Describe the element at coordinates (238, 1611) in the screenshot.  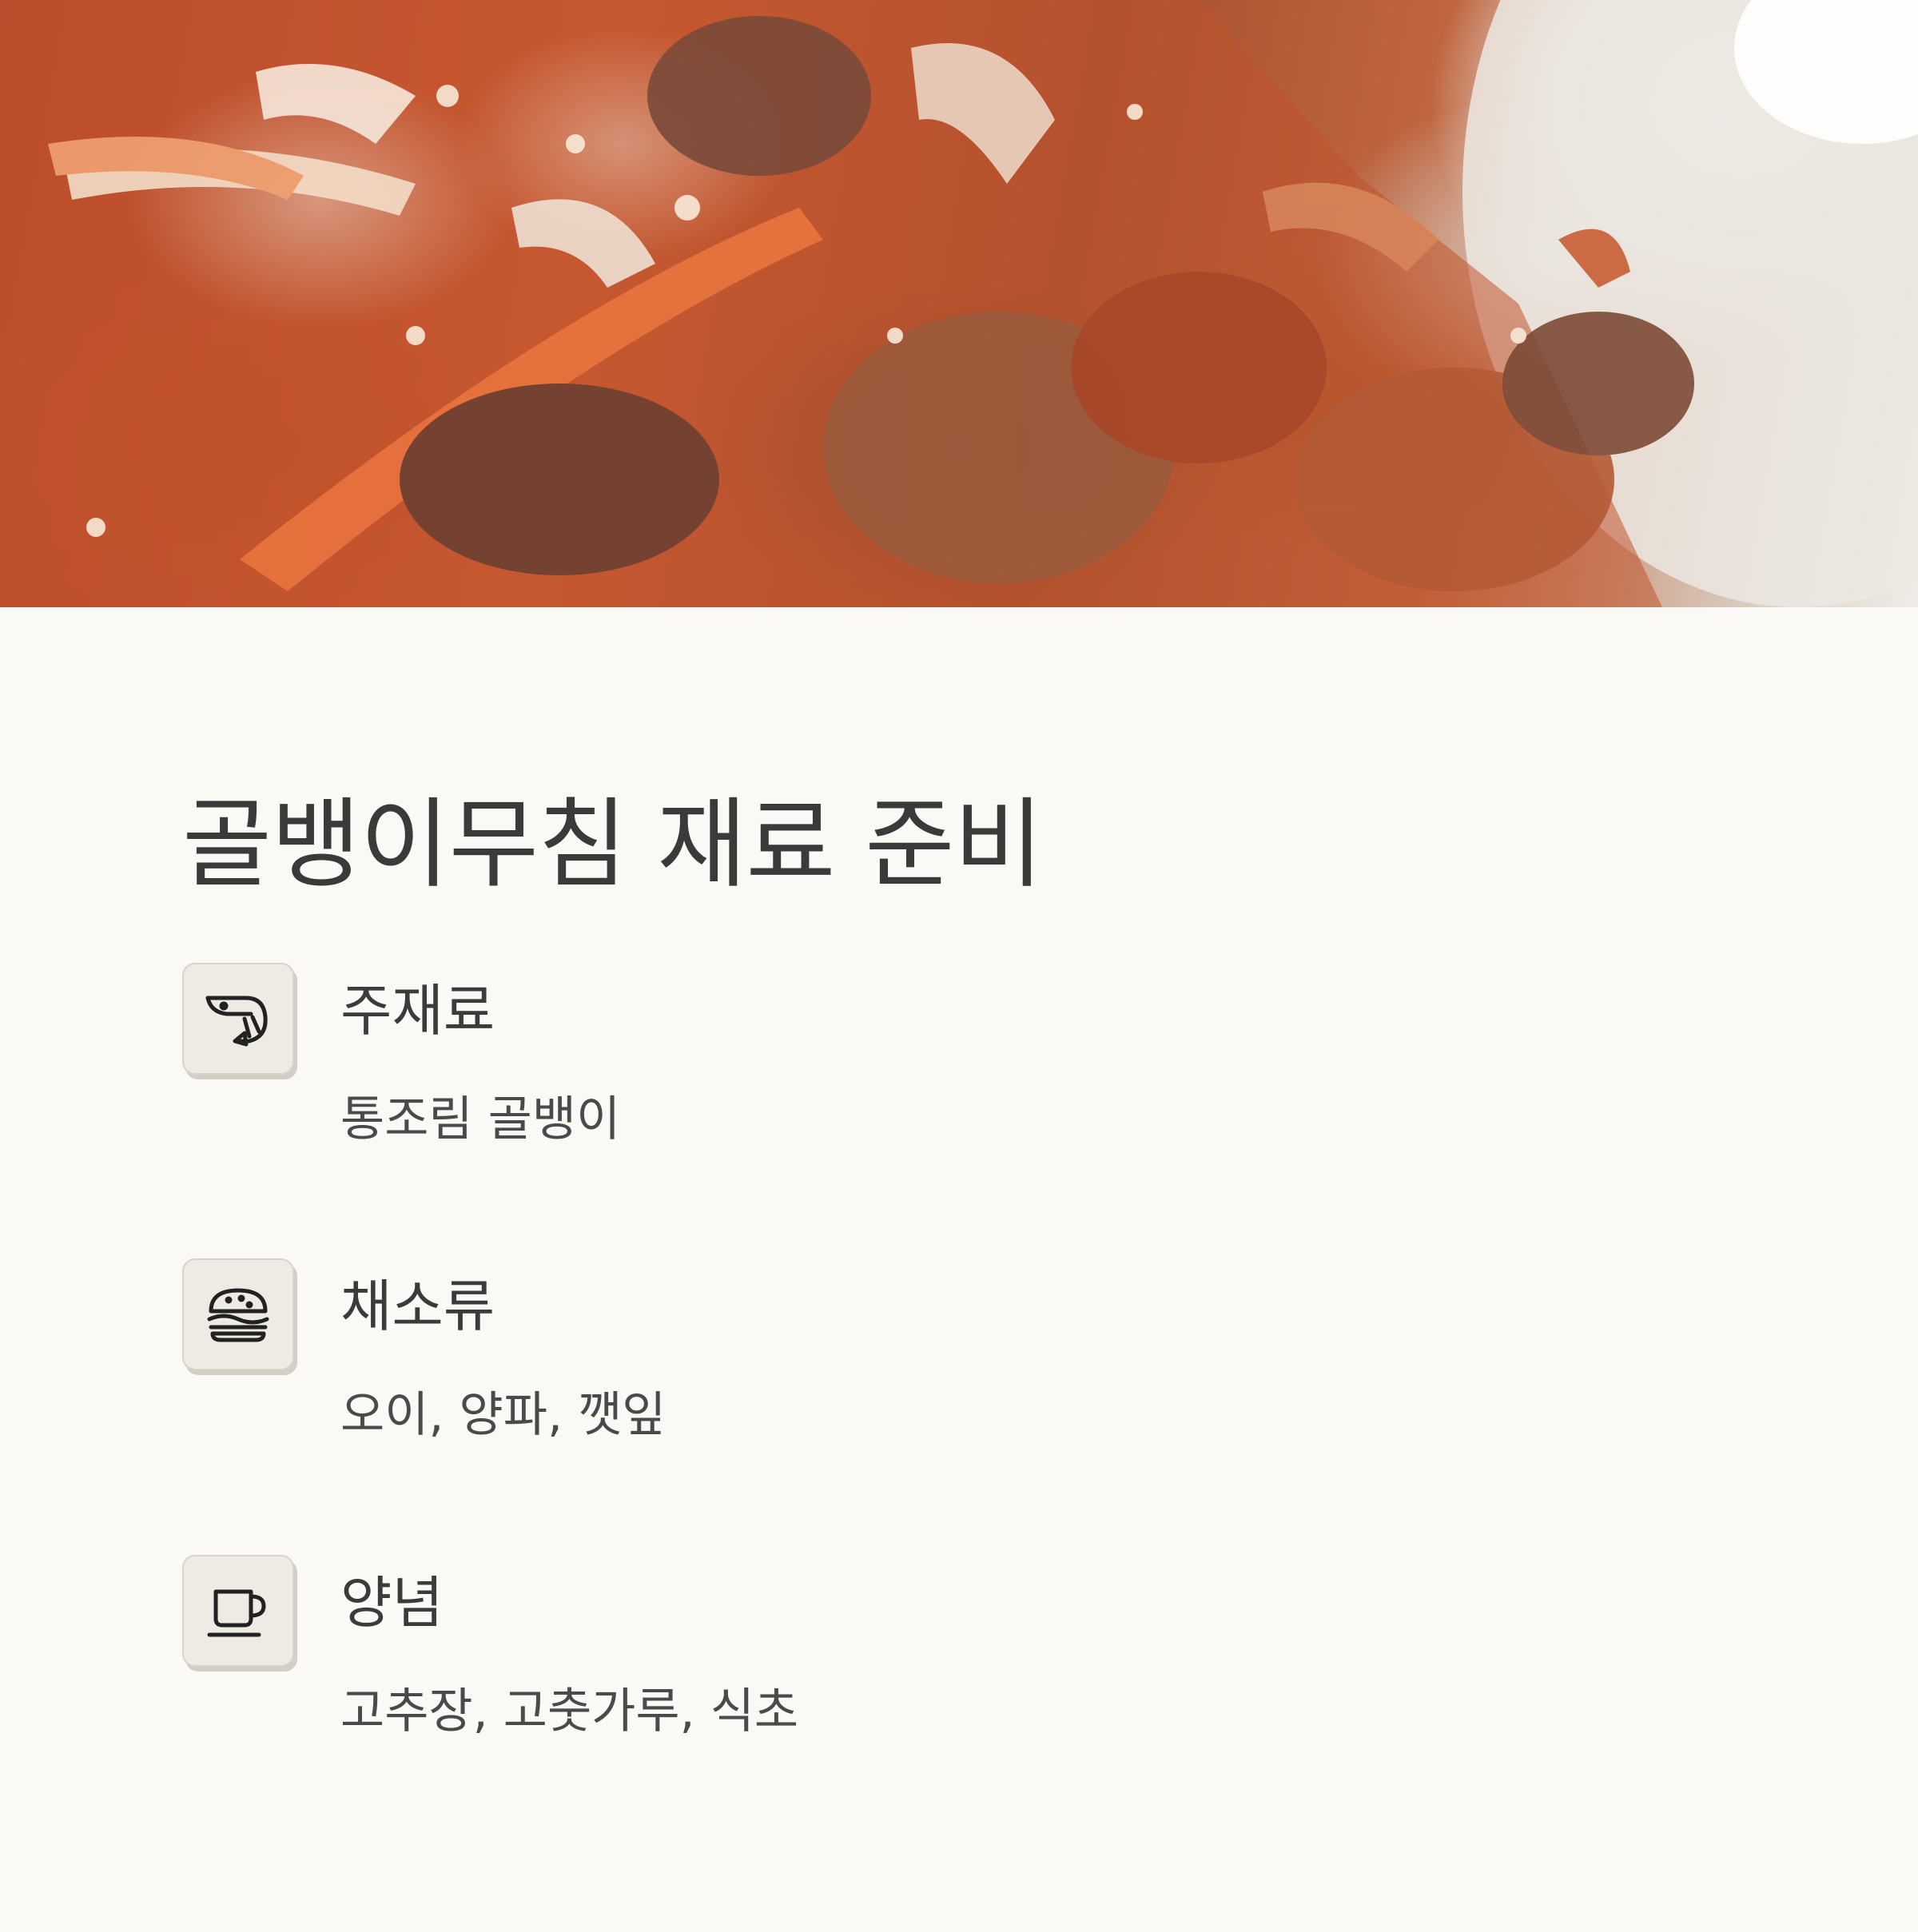
I see `cup-icon` at that location.